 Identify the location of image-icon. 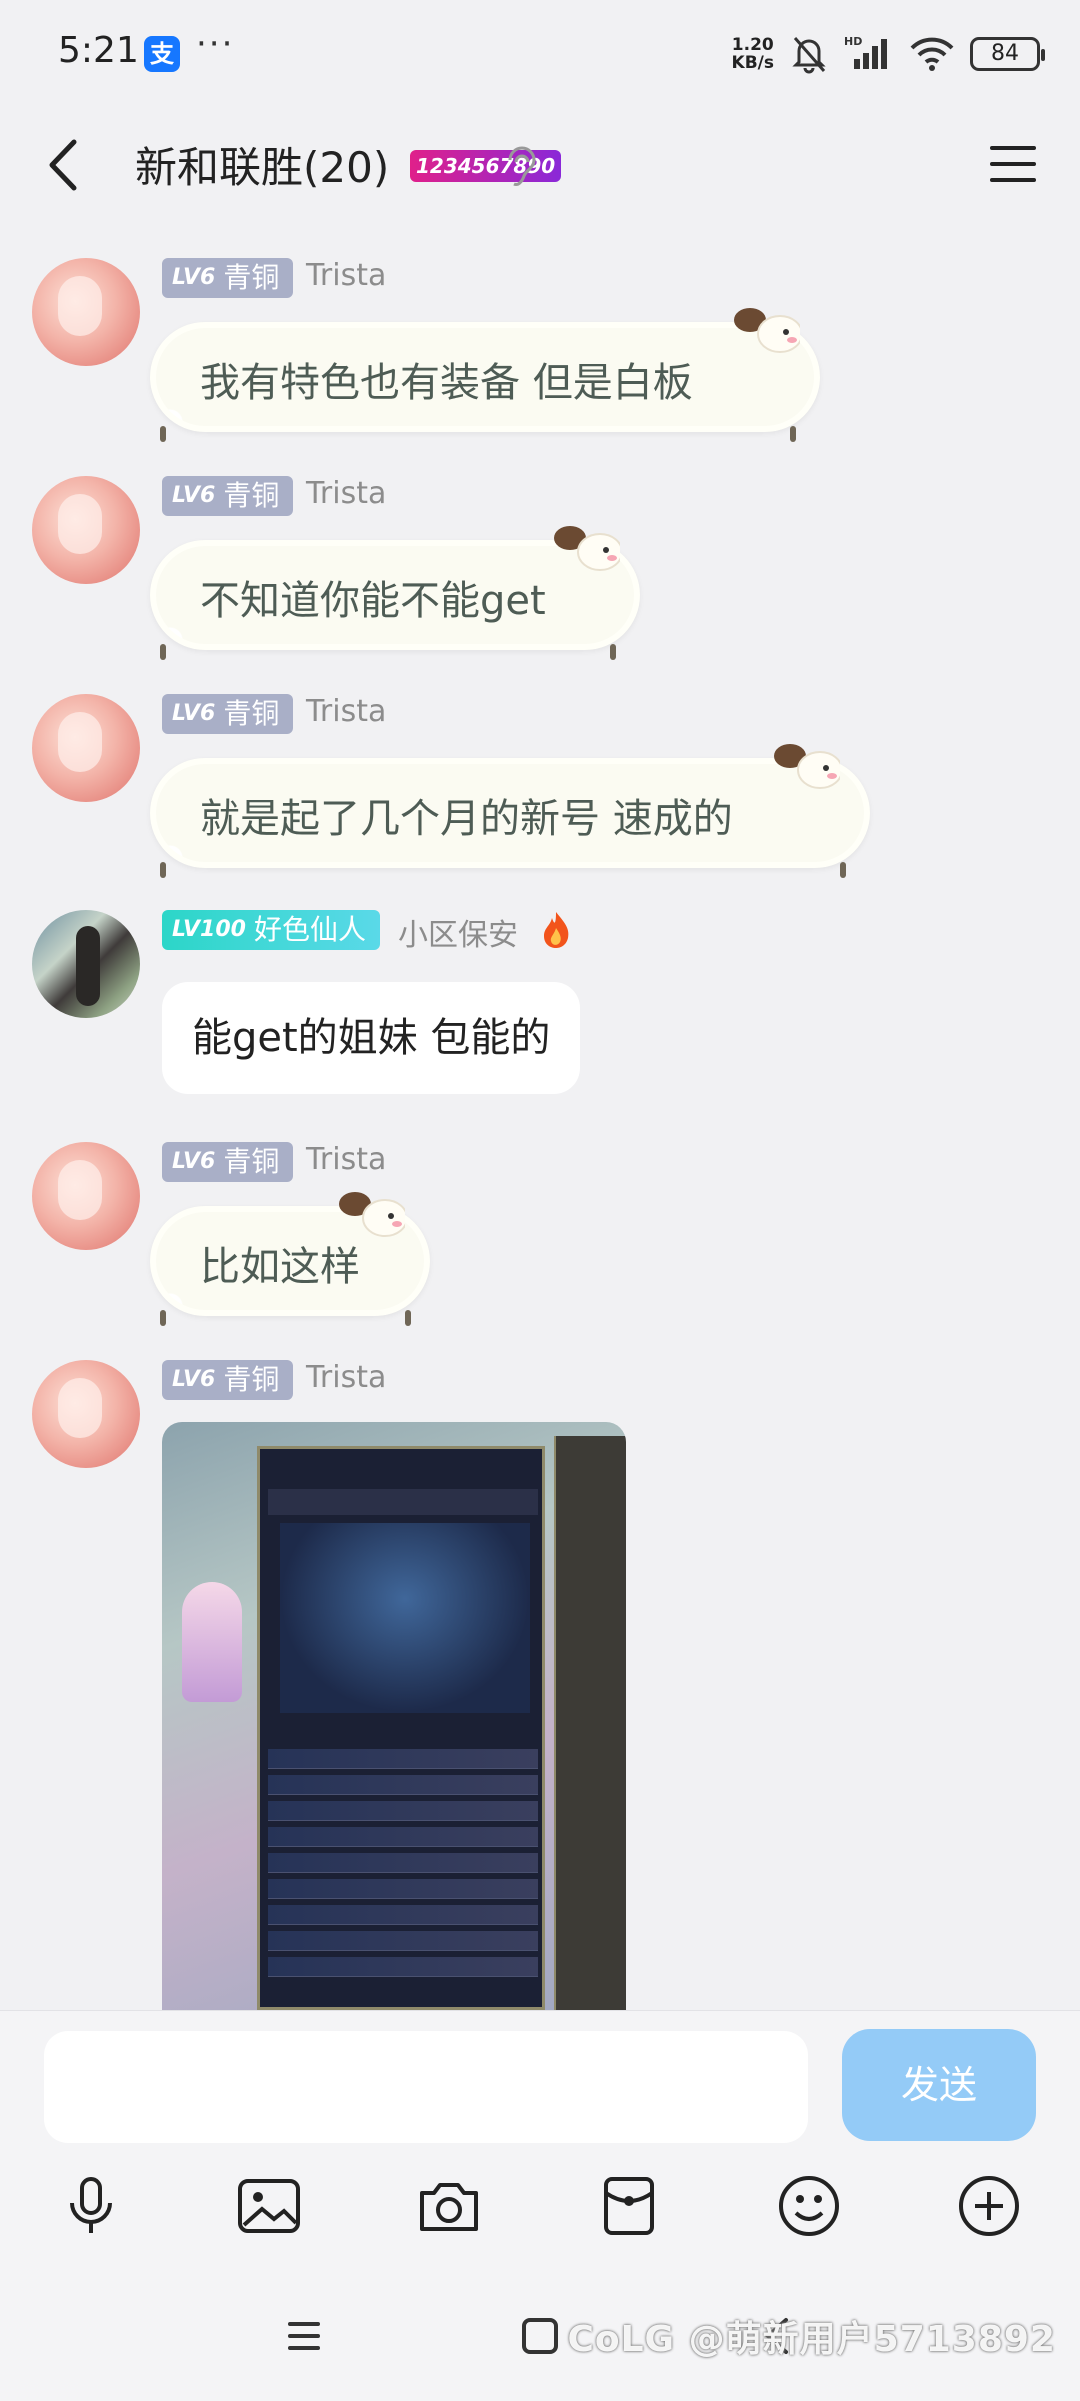
(269, 2206).